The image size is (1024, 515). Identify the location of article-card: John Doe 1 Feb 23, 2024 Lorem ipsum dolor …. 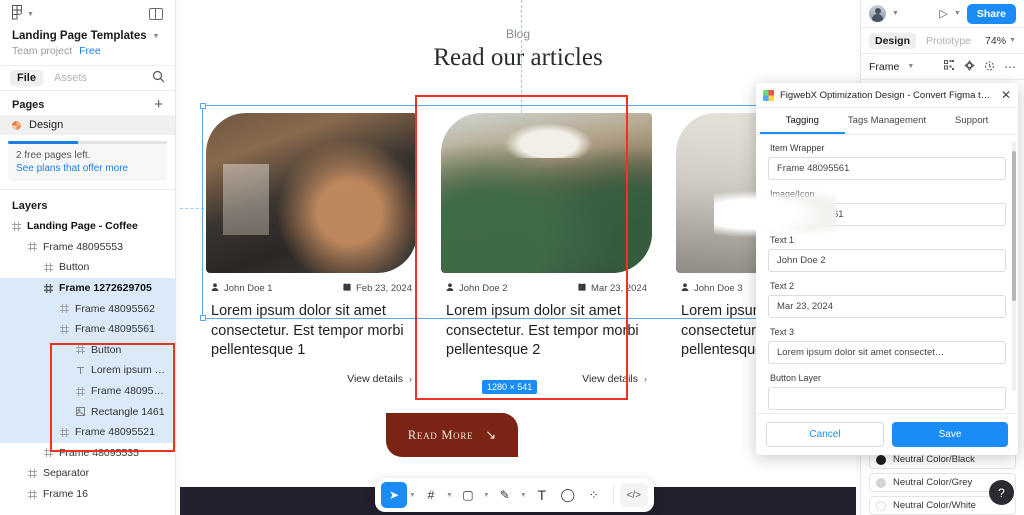
(311, 249).